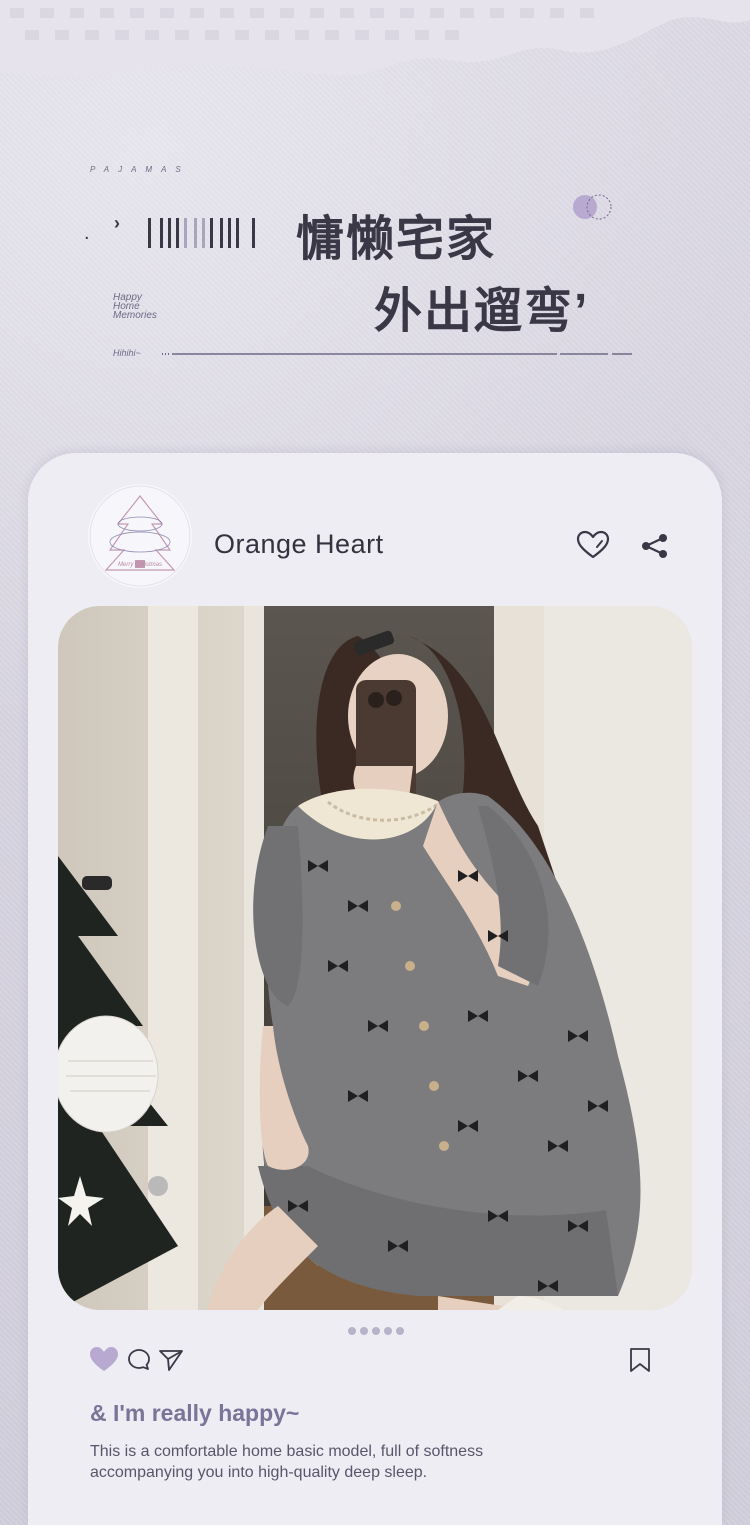  What do you see at coordinates (139, 1360) in the screenshot?
I see `comment-icon` at bounding box center [139, 1360].